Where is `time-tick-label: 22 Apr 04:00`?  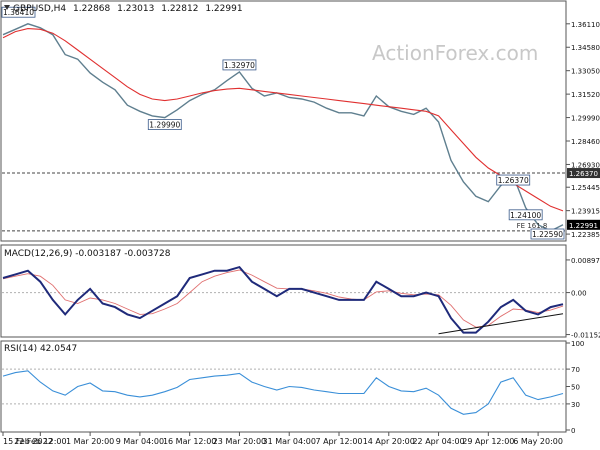 time-tick-label: 22 Apr 04:00 is located at coordinates (438, 441).